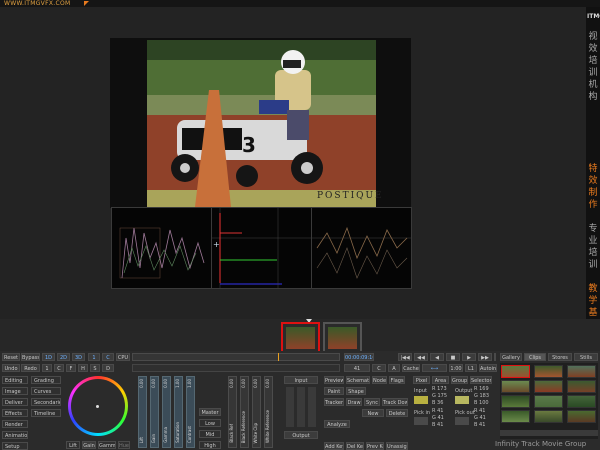 The image size is (600, 450). I want to click on bin-scrollbar, so click(549, 433).